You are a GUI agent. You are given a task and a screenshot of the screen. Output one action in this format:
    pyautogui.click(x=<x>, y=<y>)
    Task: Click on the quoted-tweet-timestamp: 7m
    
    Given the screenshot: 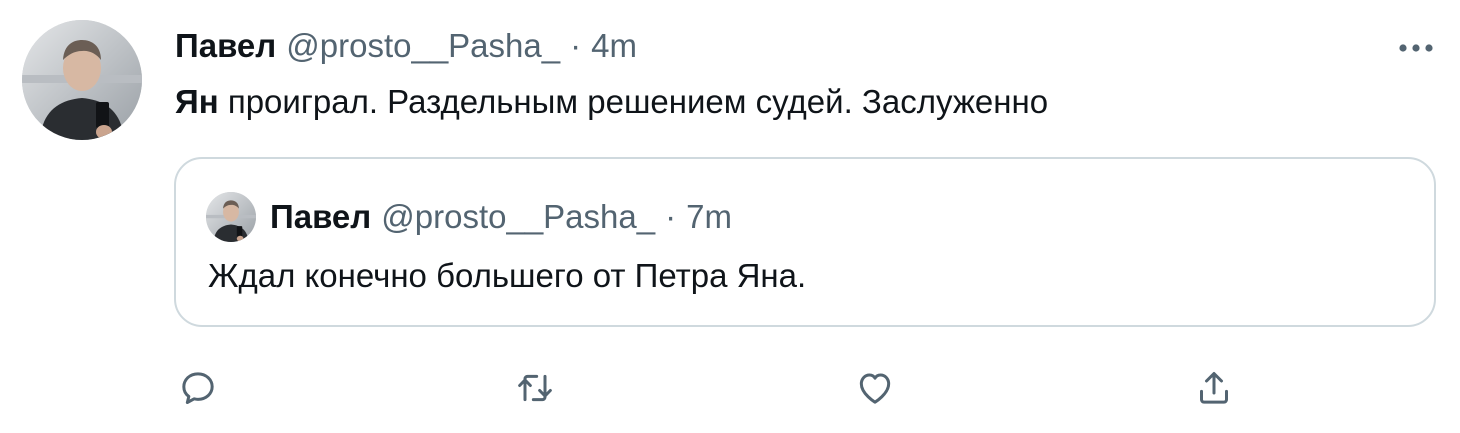 What is the action you would take?
    pyautogui.click(x=709, y=216)
    